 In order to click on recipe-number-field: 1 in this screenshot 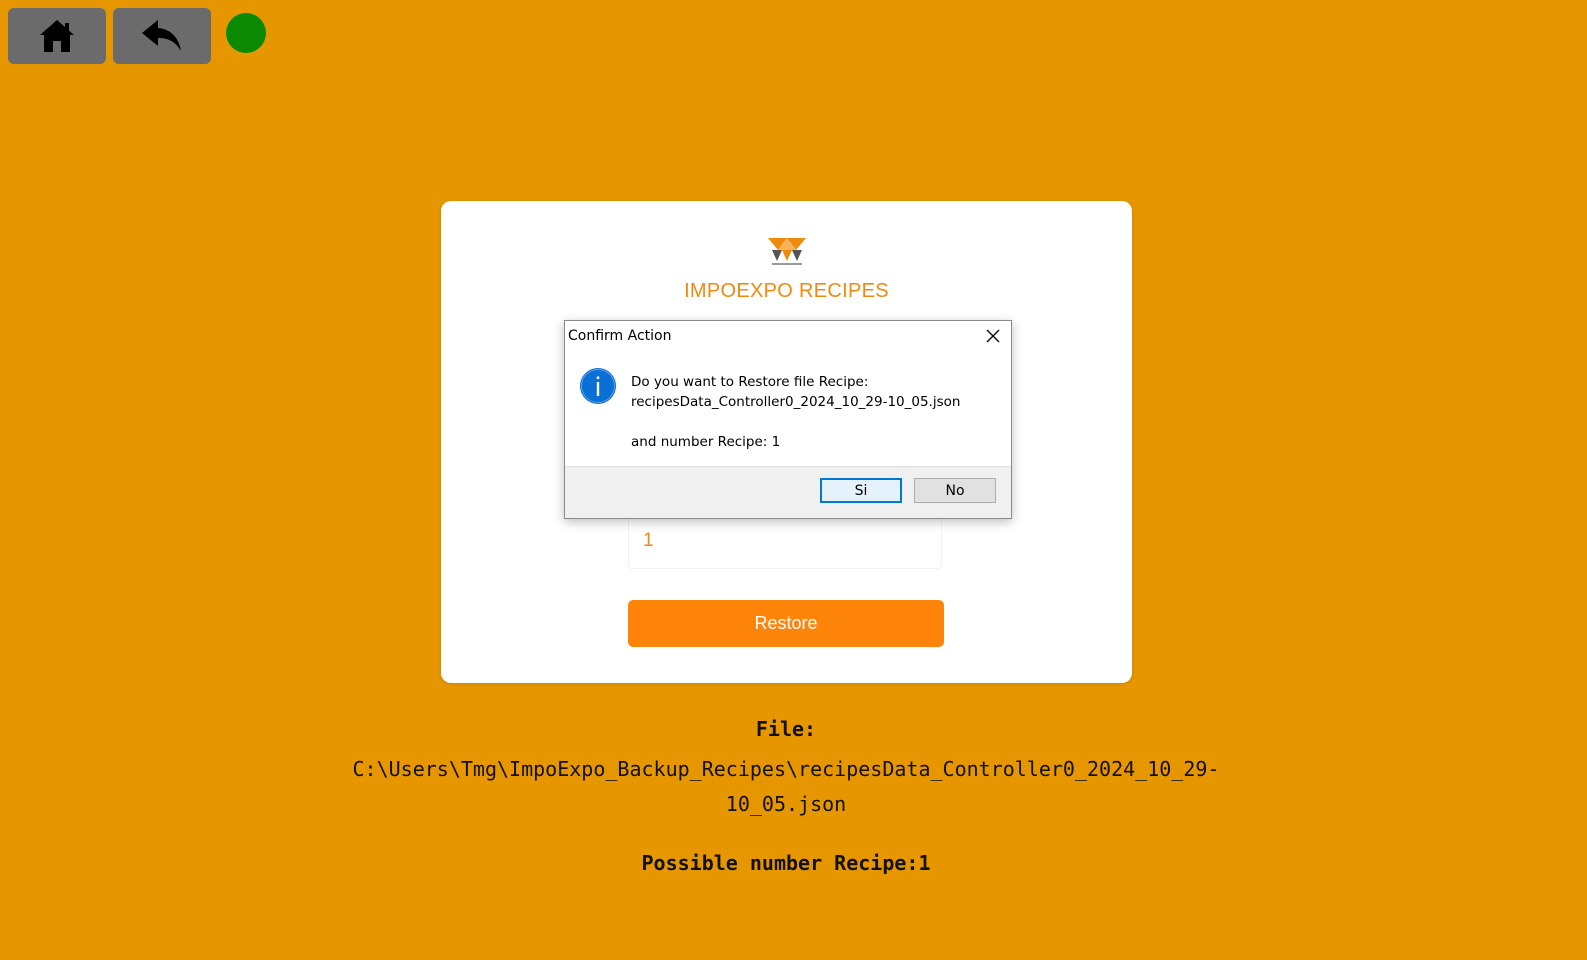, I will do `click(785, 540)`.